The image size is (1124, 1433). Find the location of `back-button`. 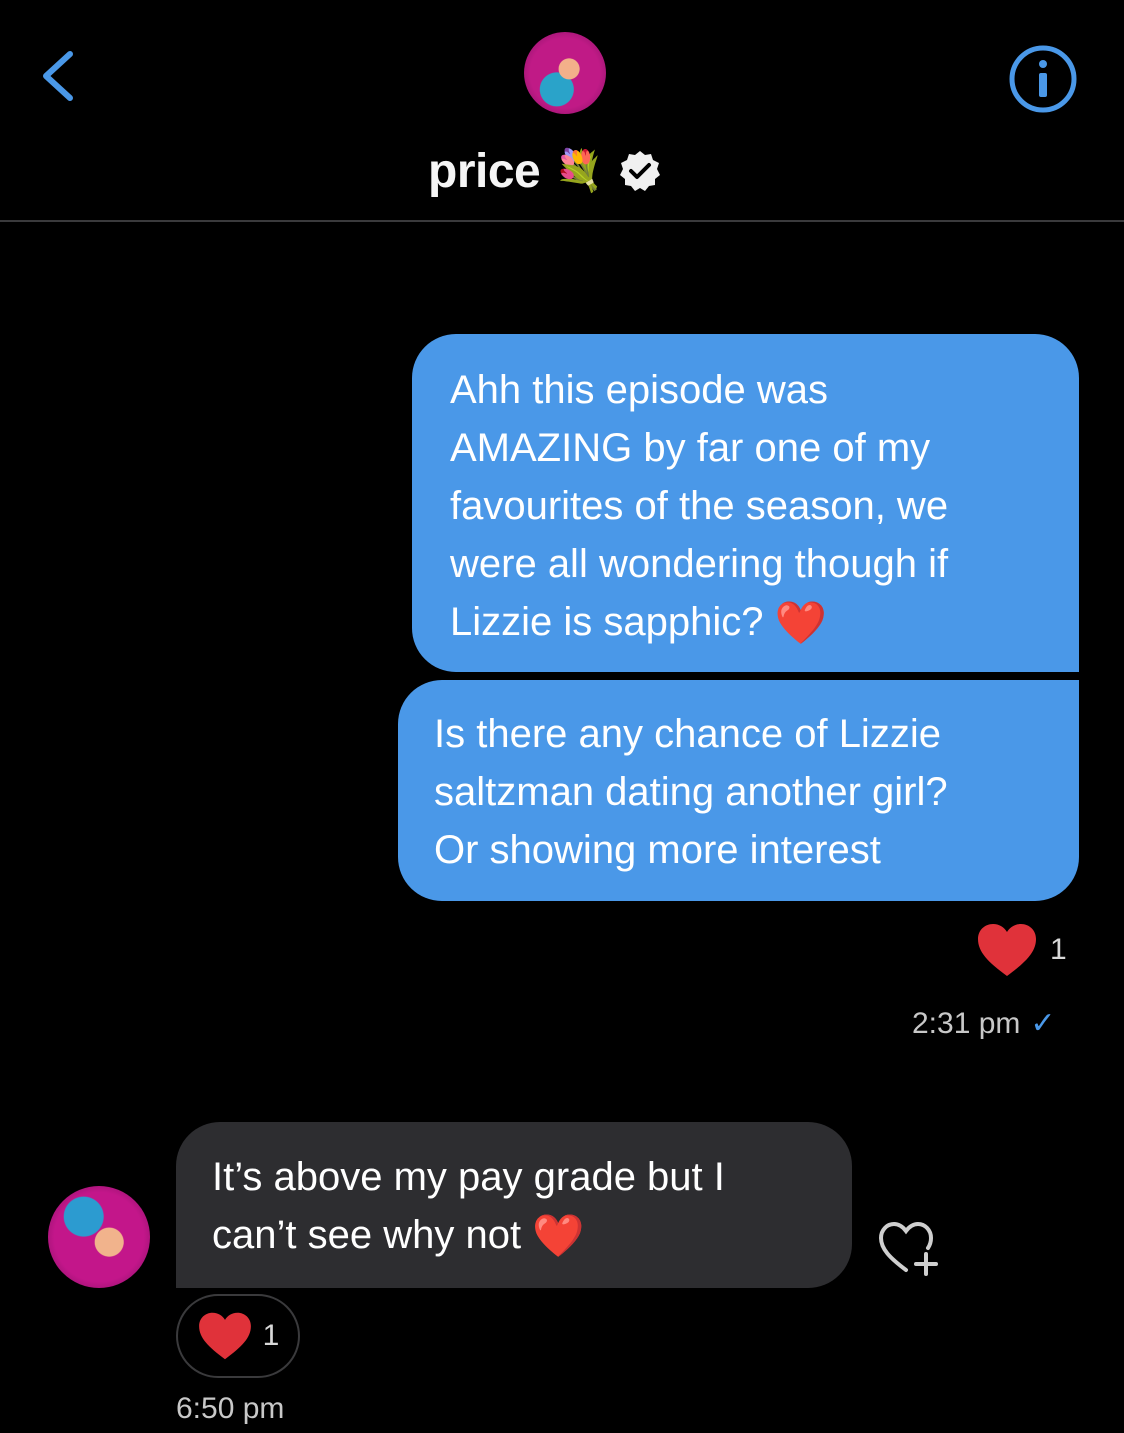

back-button is located at coordinates (60, 76).